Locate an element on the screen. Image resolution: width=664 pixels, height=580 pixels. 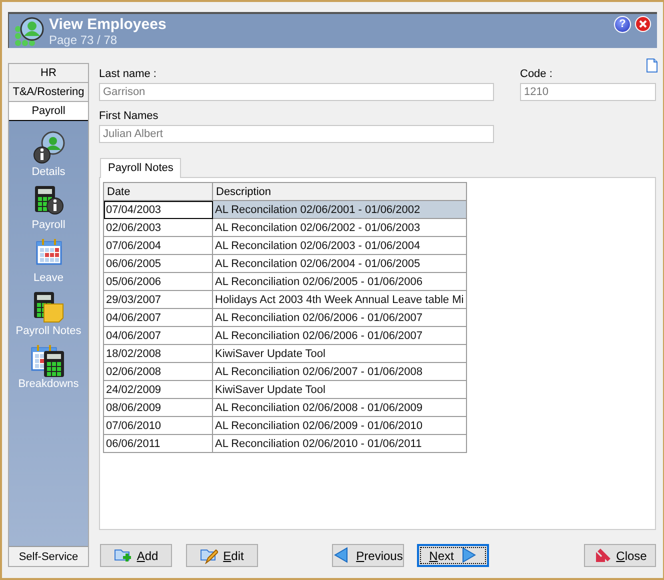
calendar-calculator-icon is located at coordinates (48, 360).